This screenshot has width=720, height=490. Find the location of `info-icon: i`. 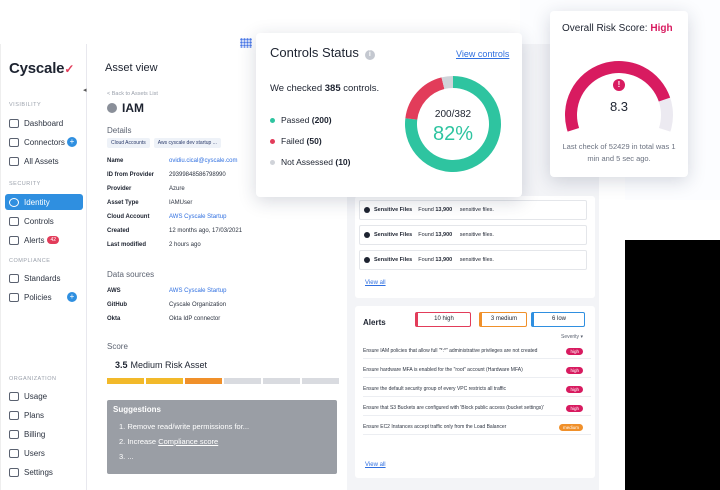

info-icon: i is located at coordinates (369, 55).